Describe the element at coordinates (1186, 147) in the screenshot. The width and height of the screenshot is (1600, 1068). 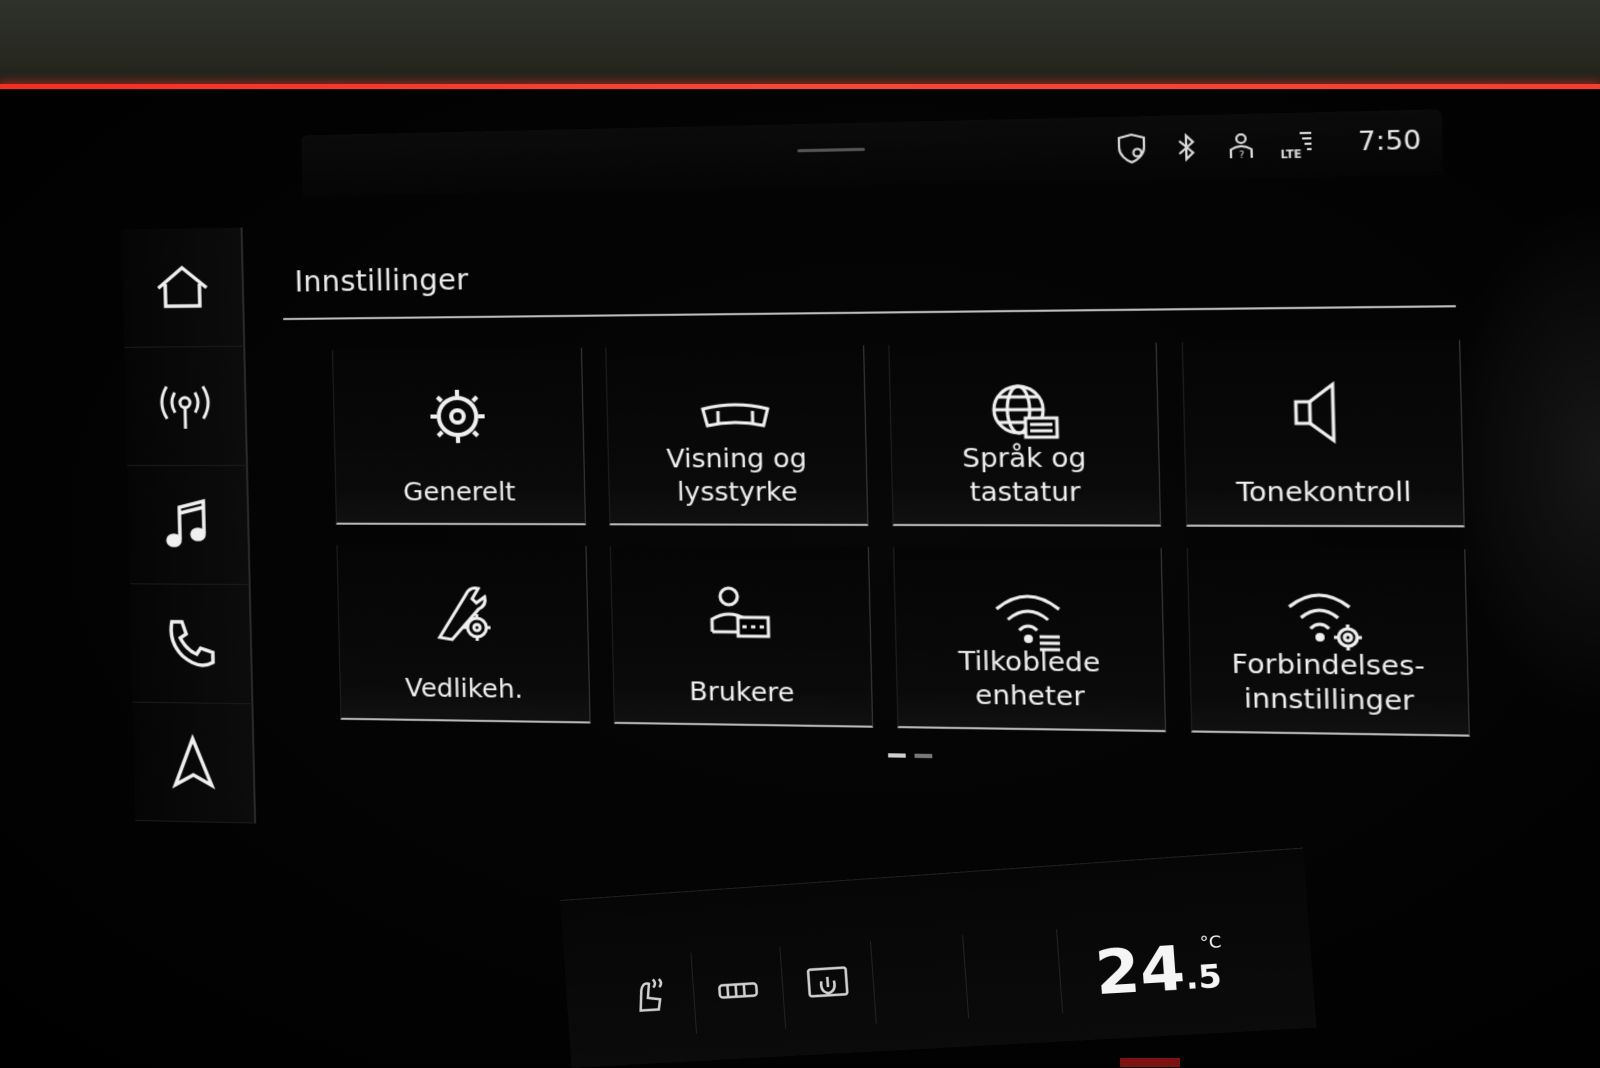
I see `bluetooth-icon` at that location.